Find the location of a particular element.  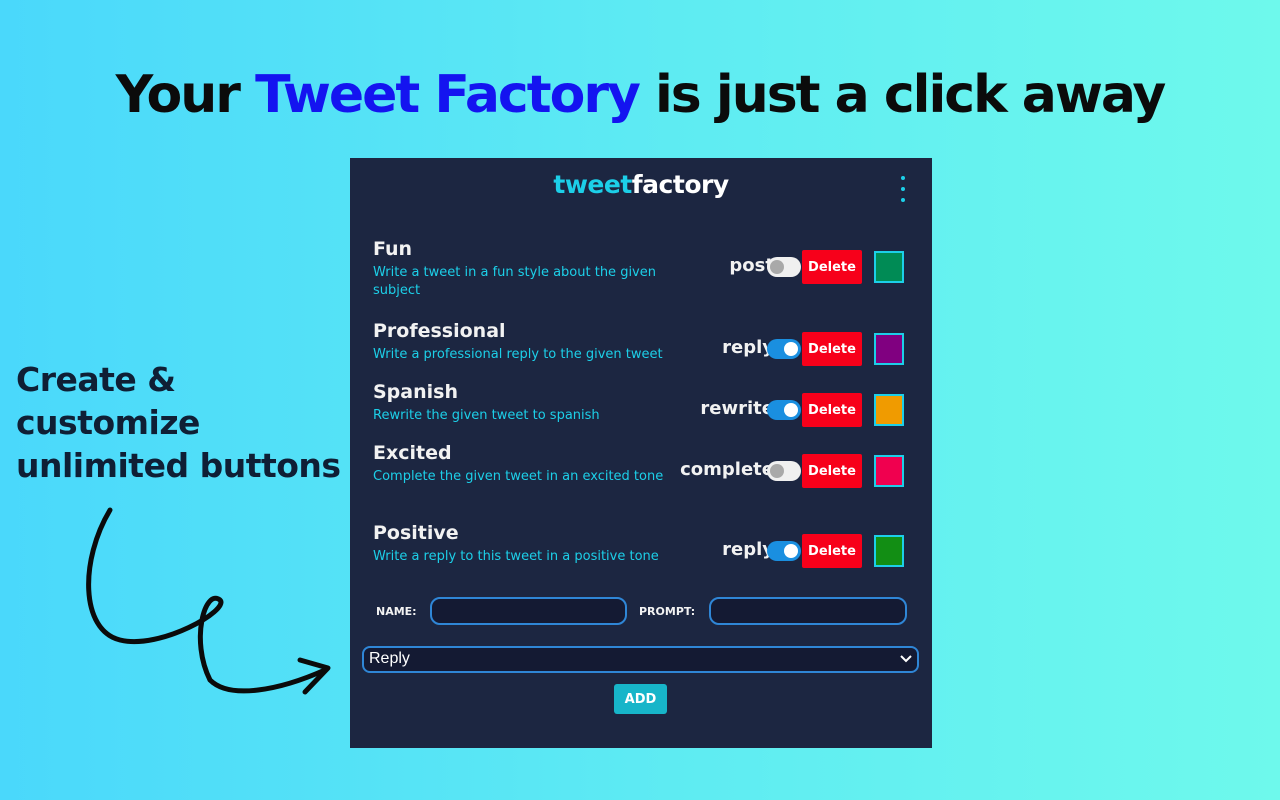

button-description: Rewrite the given tweet to spanish is located at coordinates (486, 415).